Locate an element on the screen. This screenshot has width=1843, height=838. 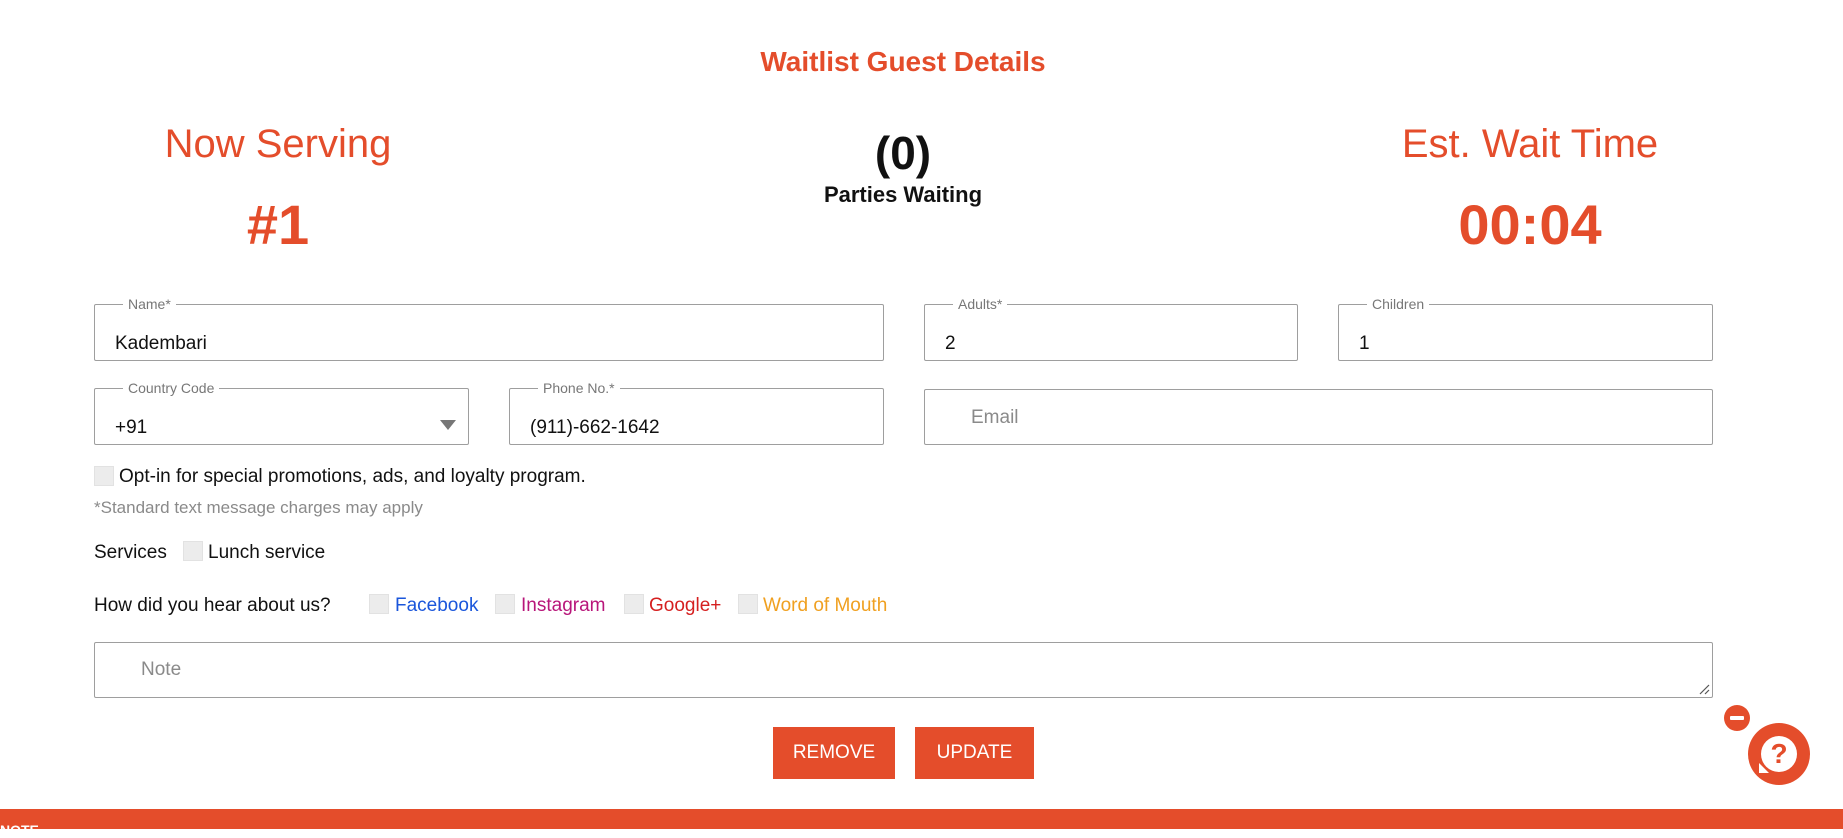
adults-value: 2 is located at coordinates (950, 344).